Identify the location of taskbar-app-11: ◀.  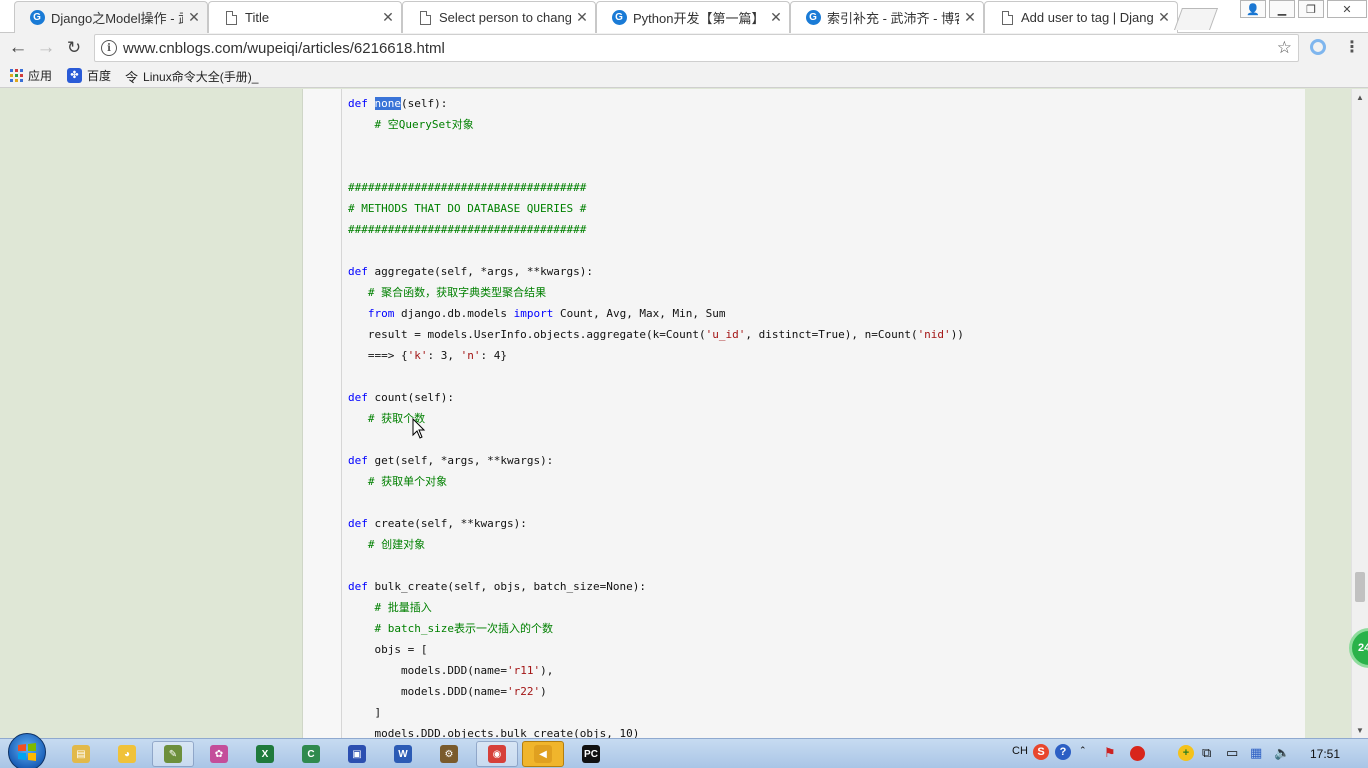
(543, 754).